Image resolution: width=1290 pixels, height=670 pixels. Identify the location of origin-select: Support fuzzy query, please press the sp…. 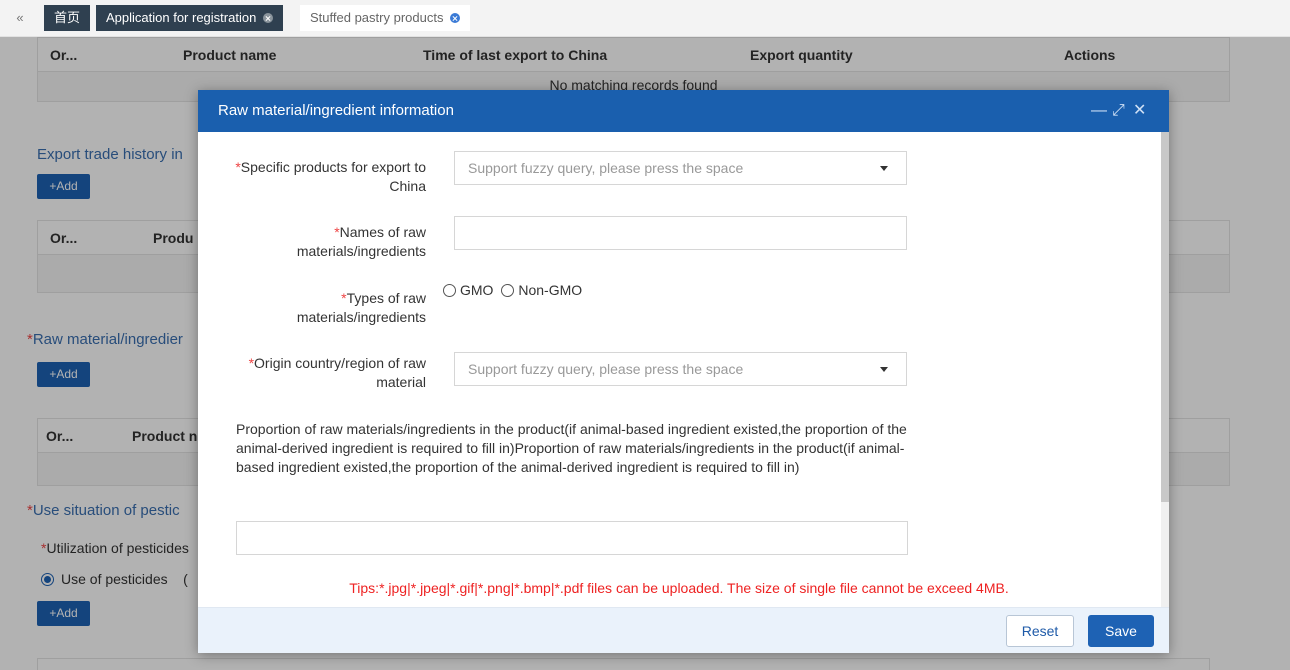
(680, 369).